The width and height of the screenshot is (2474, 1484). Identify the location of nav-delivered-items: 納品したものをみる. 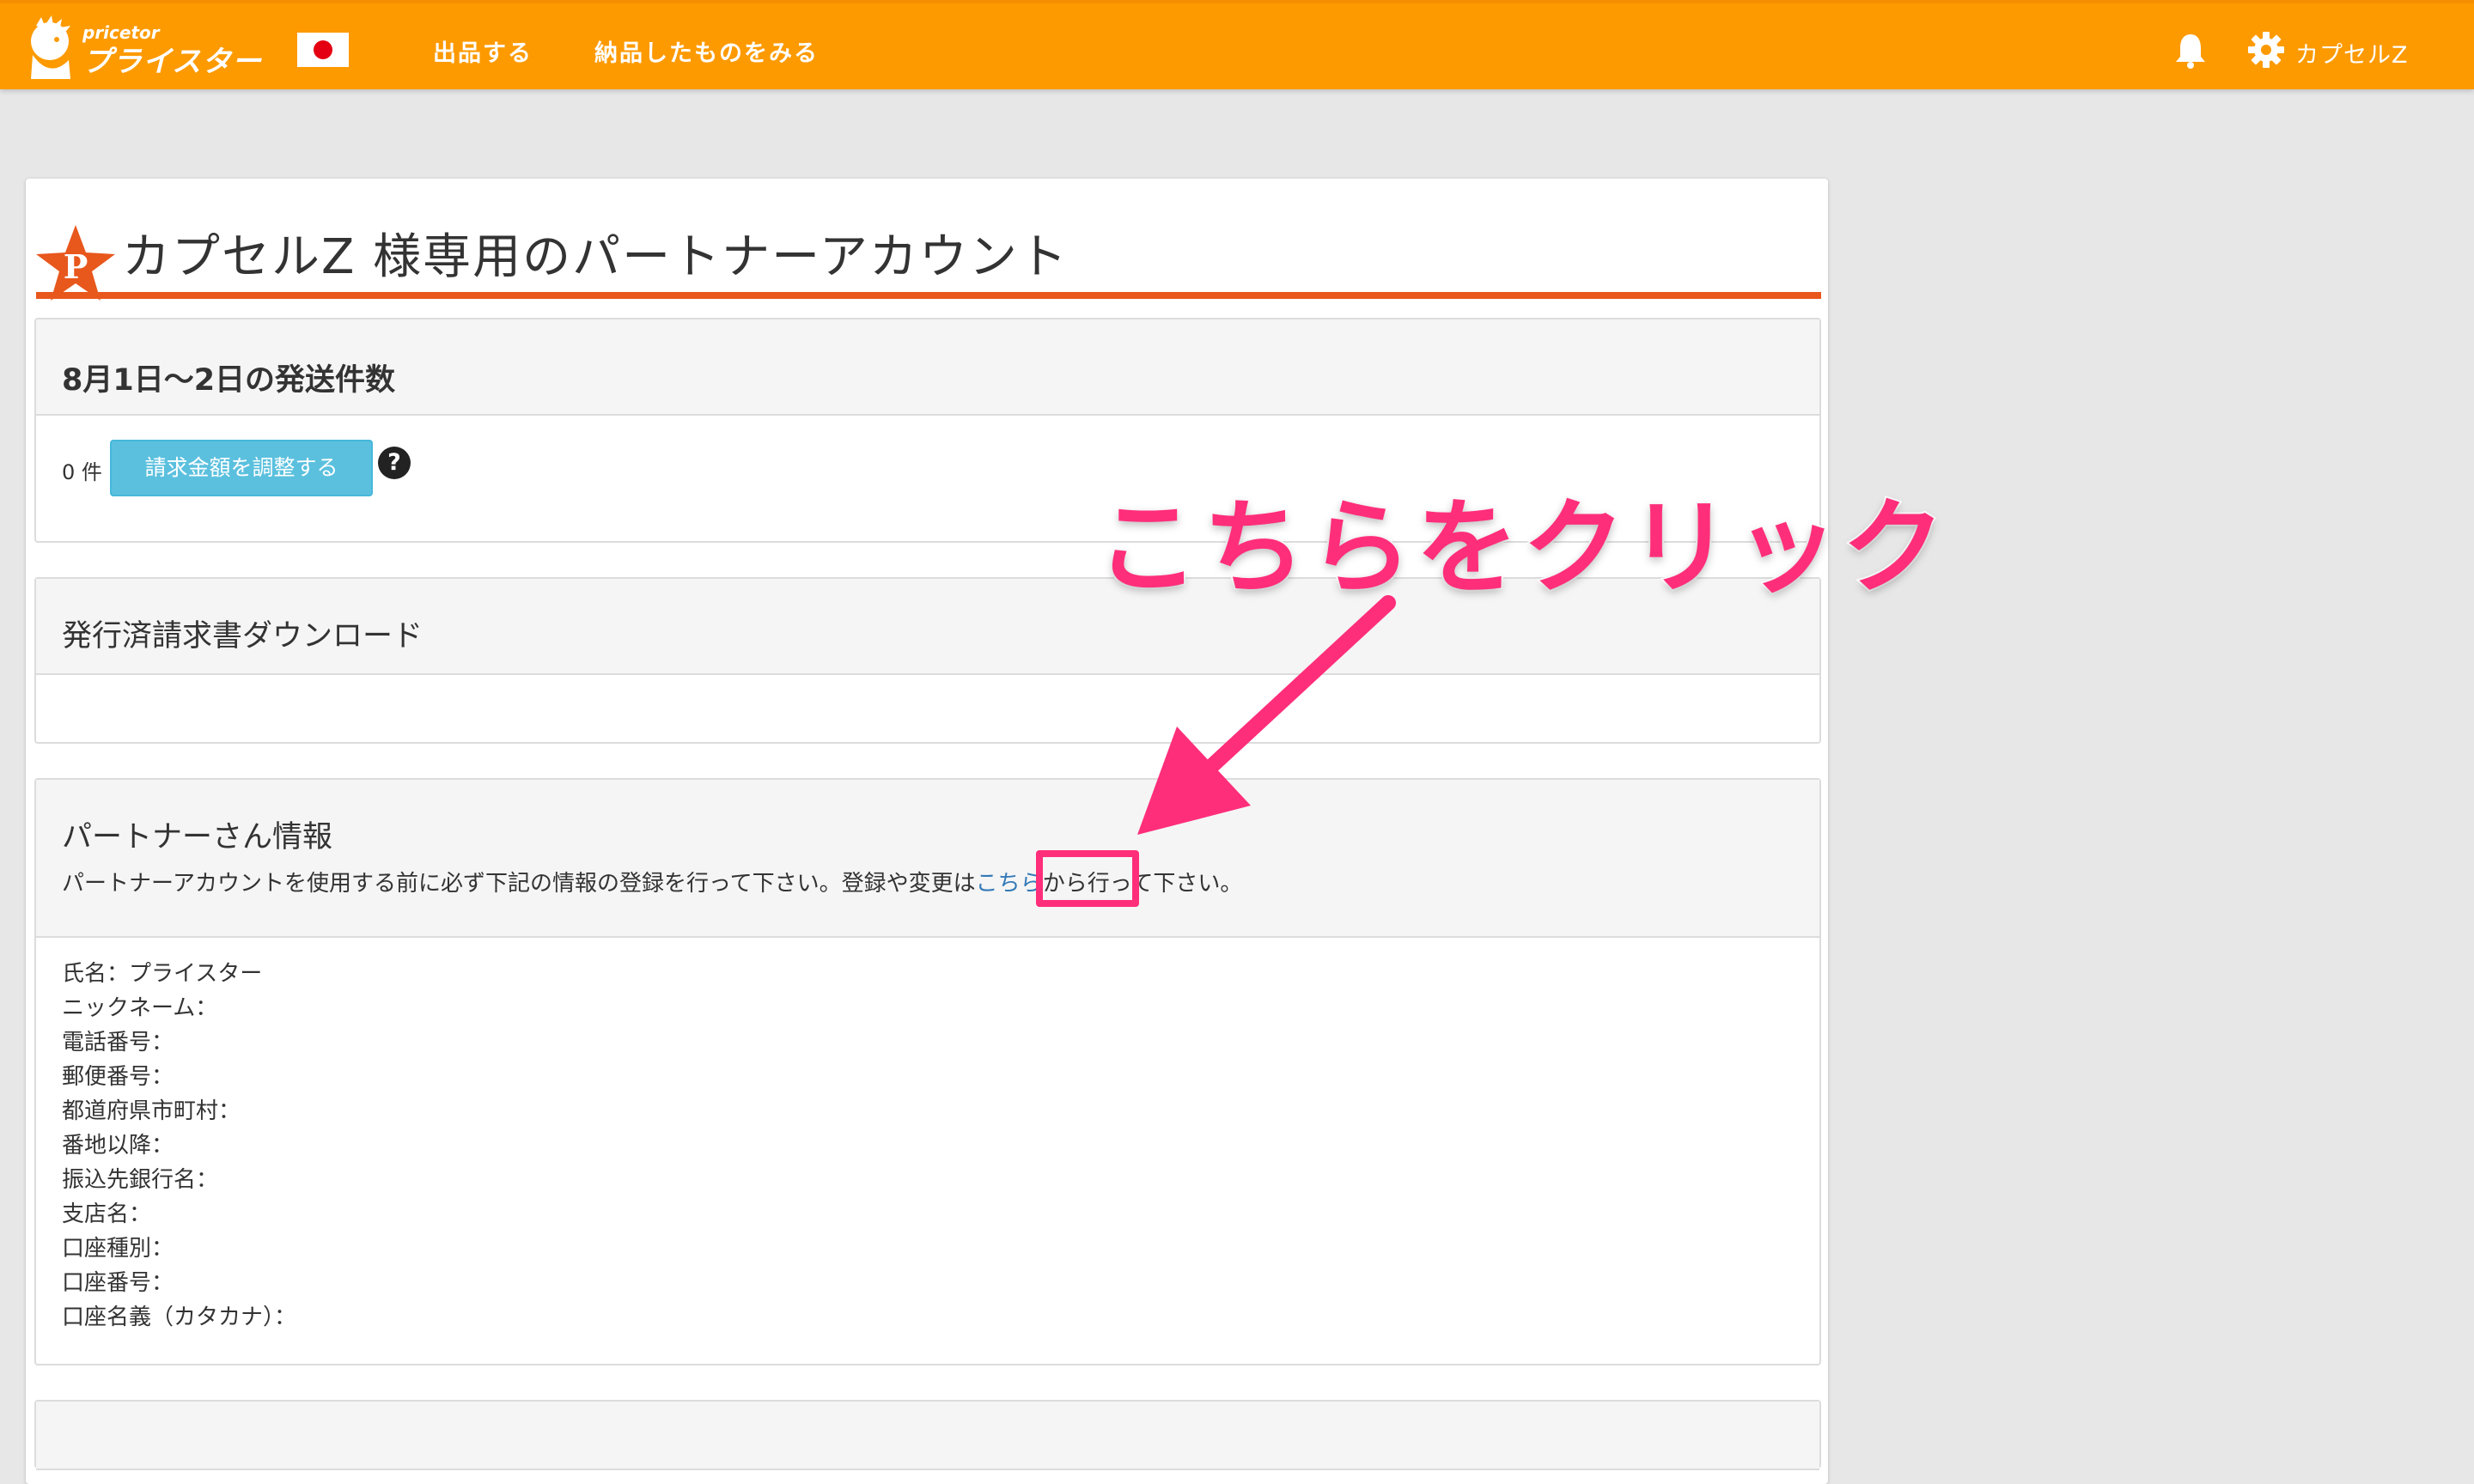
(706, 51).